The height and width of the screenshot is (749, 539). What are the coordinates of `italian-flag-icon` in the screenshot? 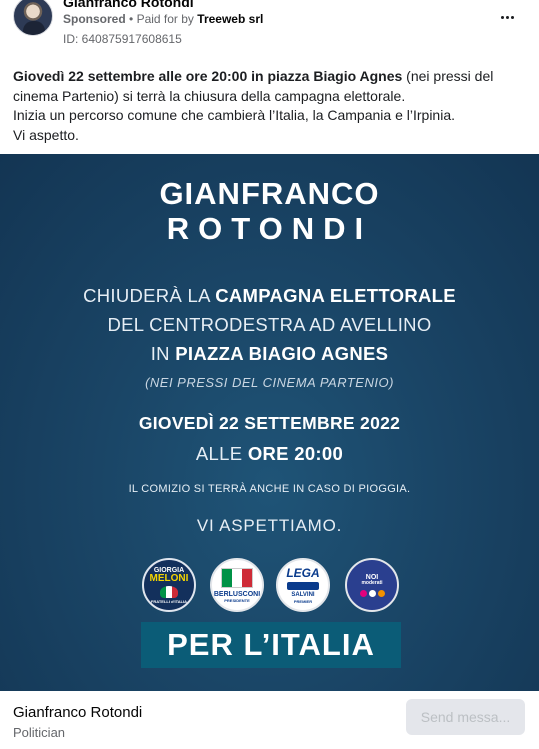 It's located at (237, 577).